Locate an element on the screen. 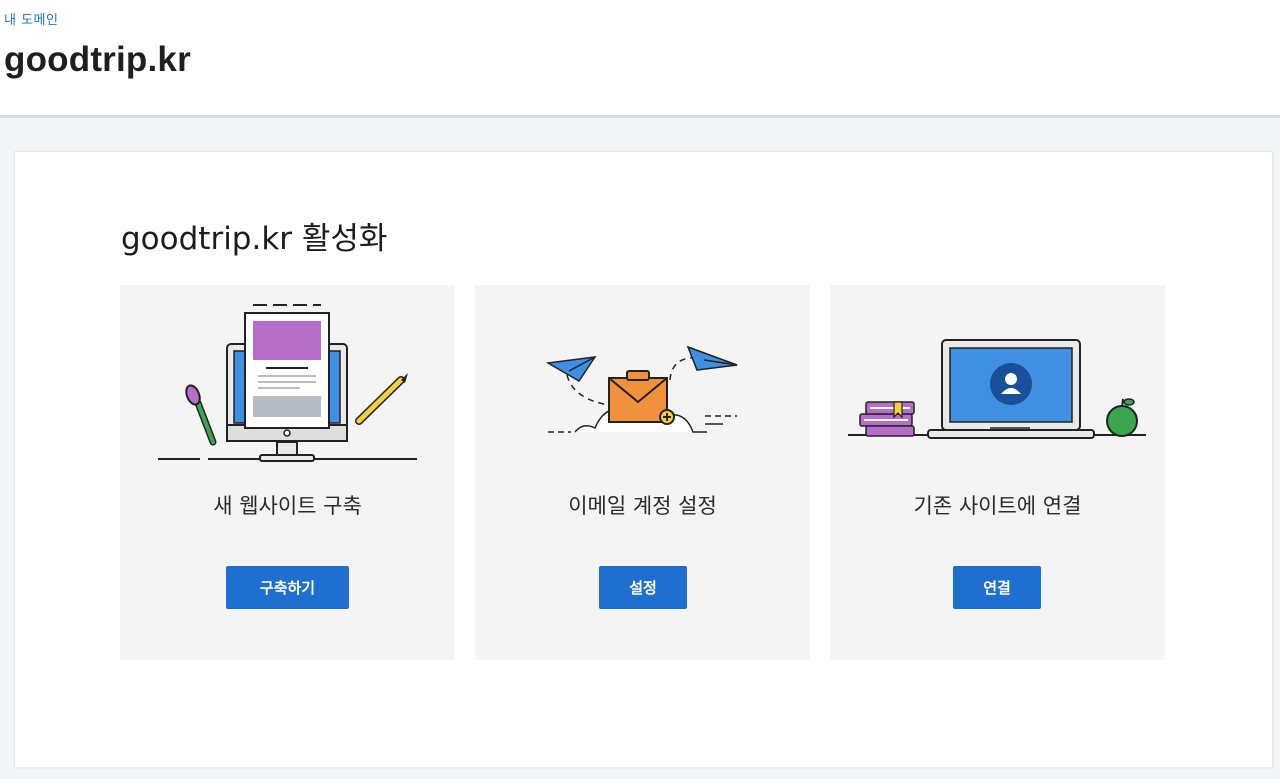 This screenshot has width=1280, height=779. card-connect-site: 기존 사이트에 연결 연결 is located at coordinates (997, 472).